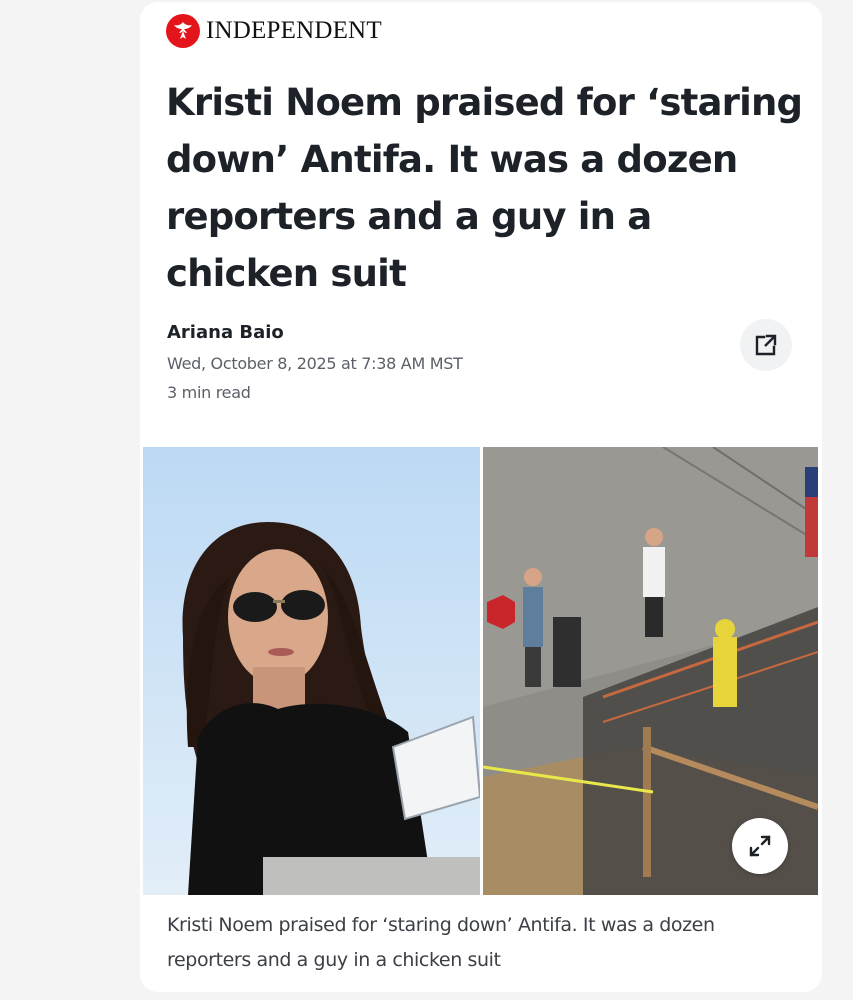 This screenshot has width=853, height=1000. I want to click on masthead: INDEPENDENT, so click(274, 31).